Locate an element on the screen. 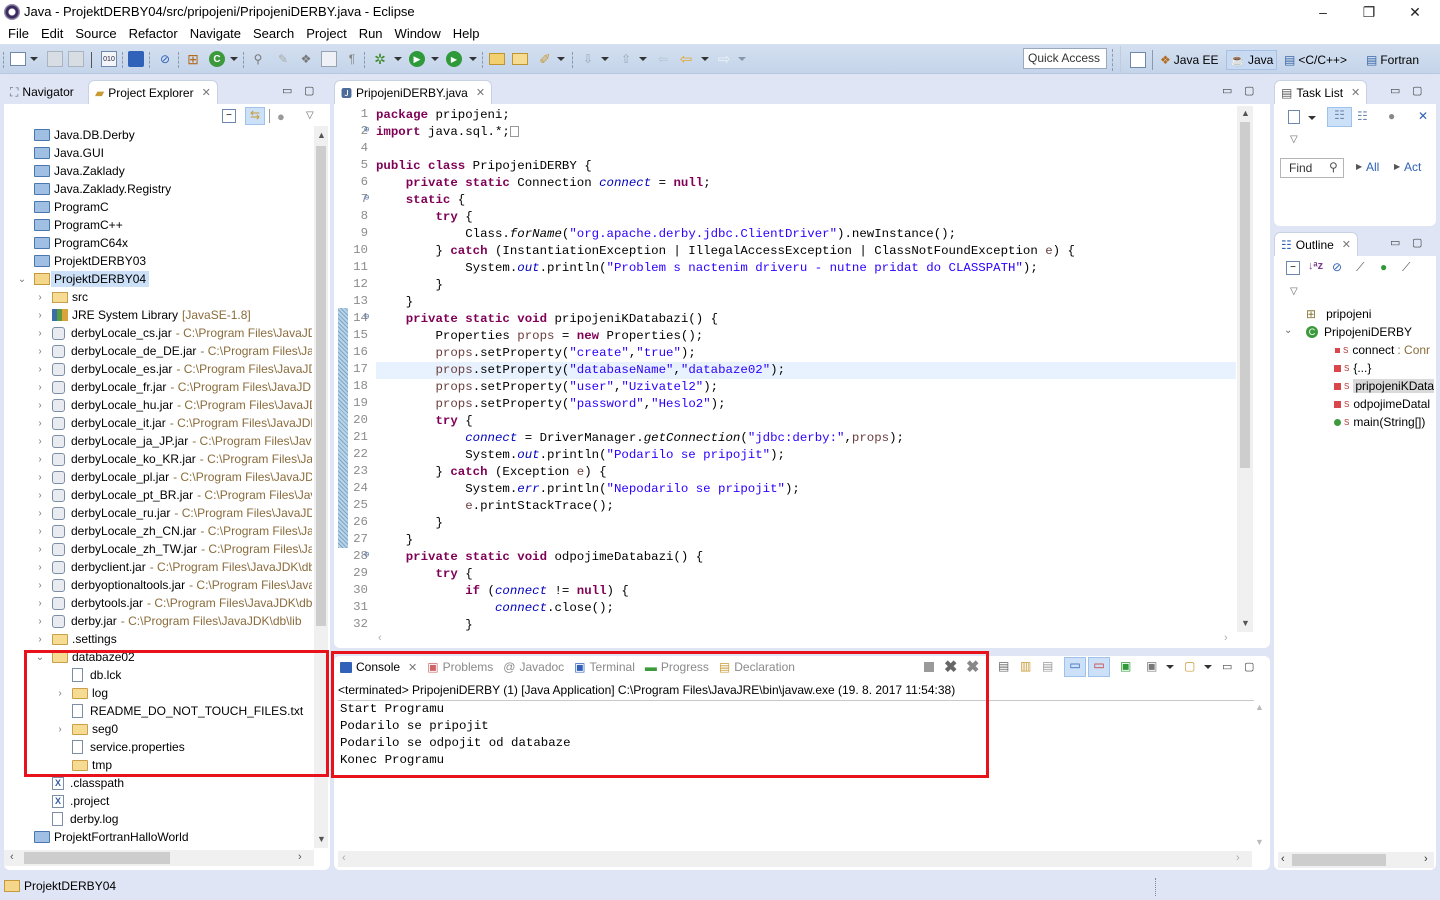 The height and width of the screenshot is (900, 1440). tree-item: Java.Zaklady.Registry is located at coordinates (87, 189).